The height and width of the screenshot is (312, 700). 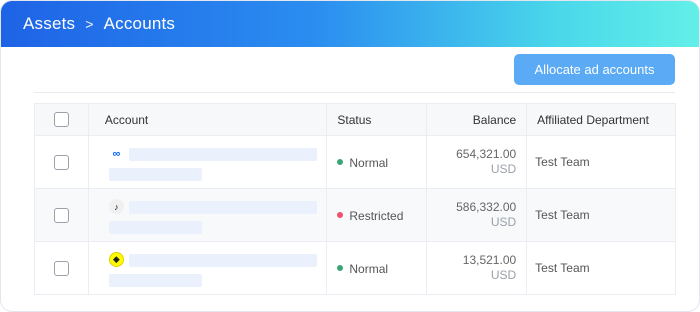 I want to click on account-cell: ∞, so click(x=207, y=162).